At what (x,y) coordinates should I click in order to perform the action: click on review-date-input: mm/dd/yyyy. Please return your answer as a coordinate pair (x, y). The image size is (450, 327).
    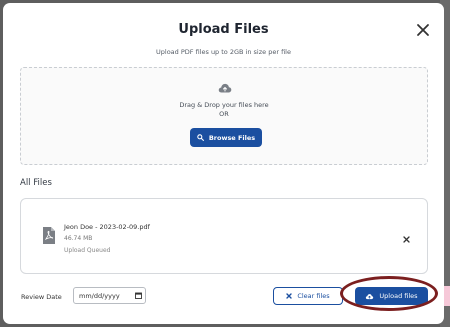
    Looking at the image, I should click on (109, 295).